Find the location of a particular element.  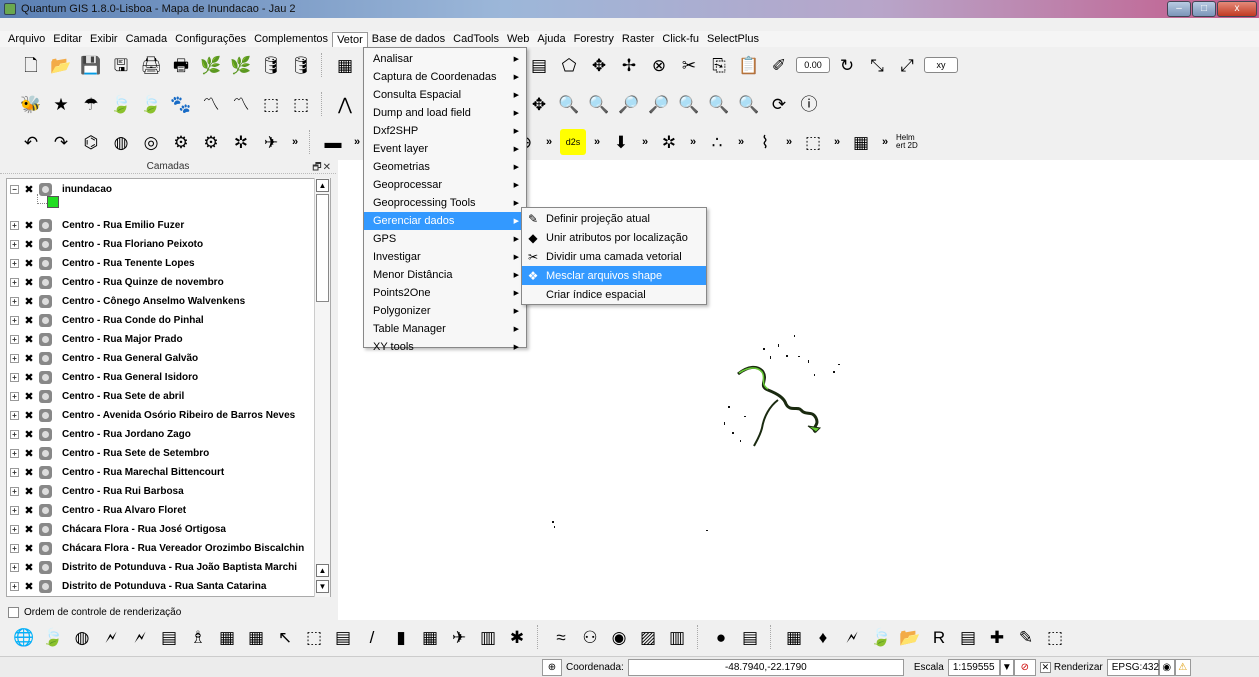

pan-select-icon: ✥ is located at coordinates (539, 104).